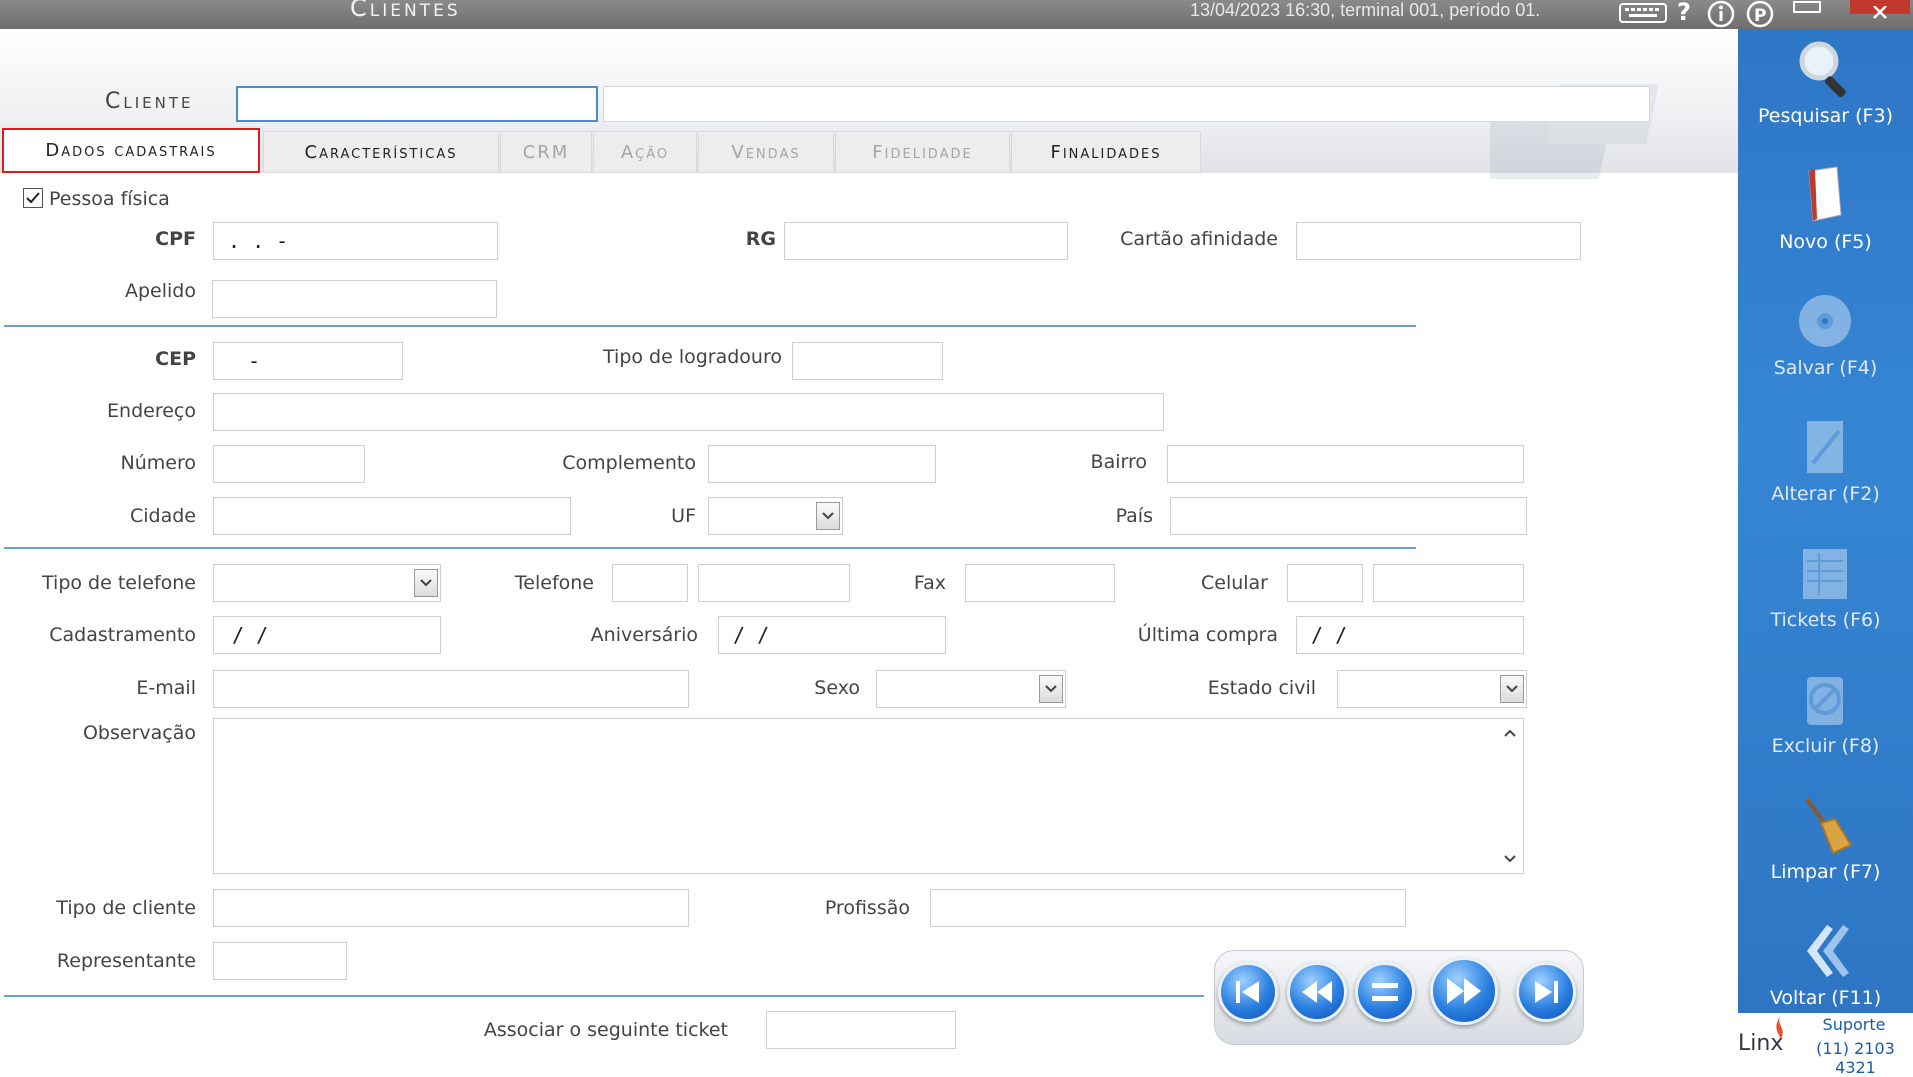 The image size is (1913, 1077). What do you see at coordinates (381, 152) in the screenshot?
I see `tab-caracteristicas: Características` at bounding box center [381, 152].